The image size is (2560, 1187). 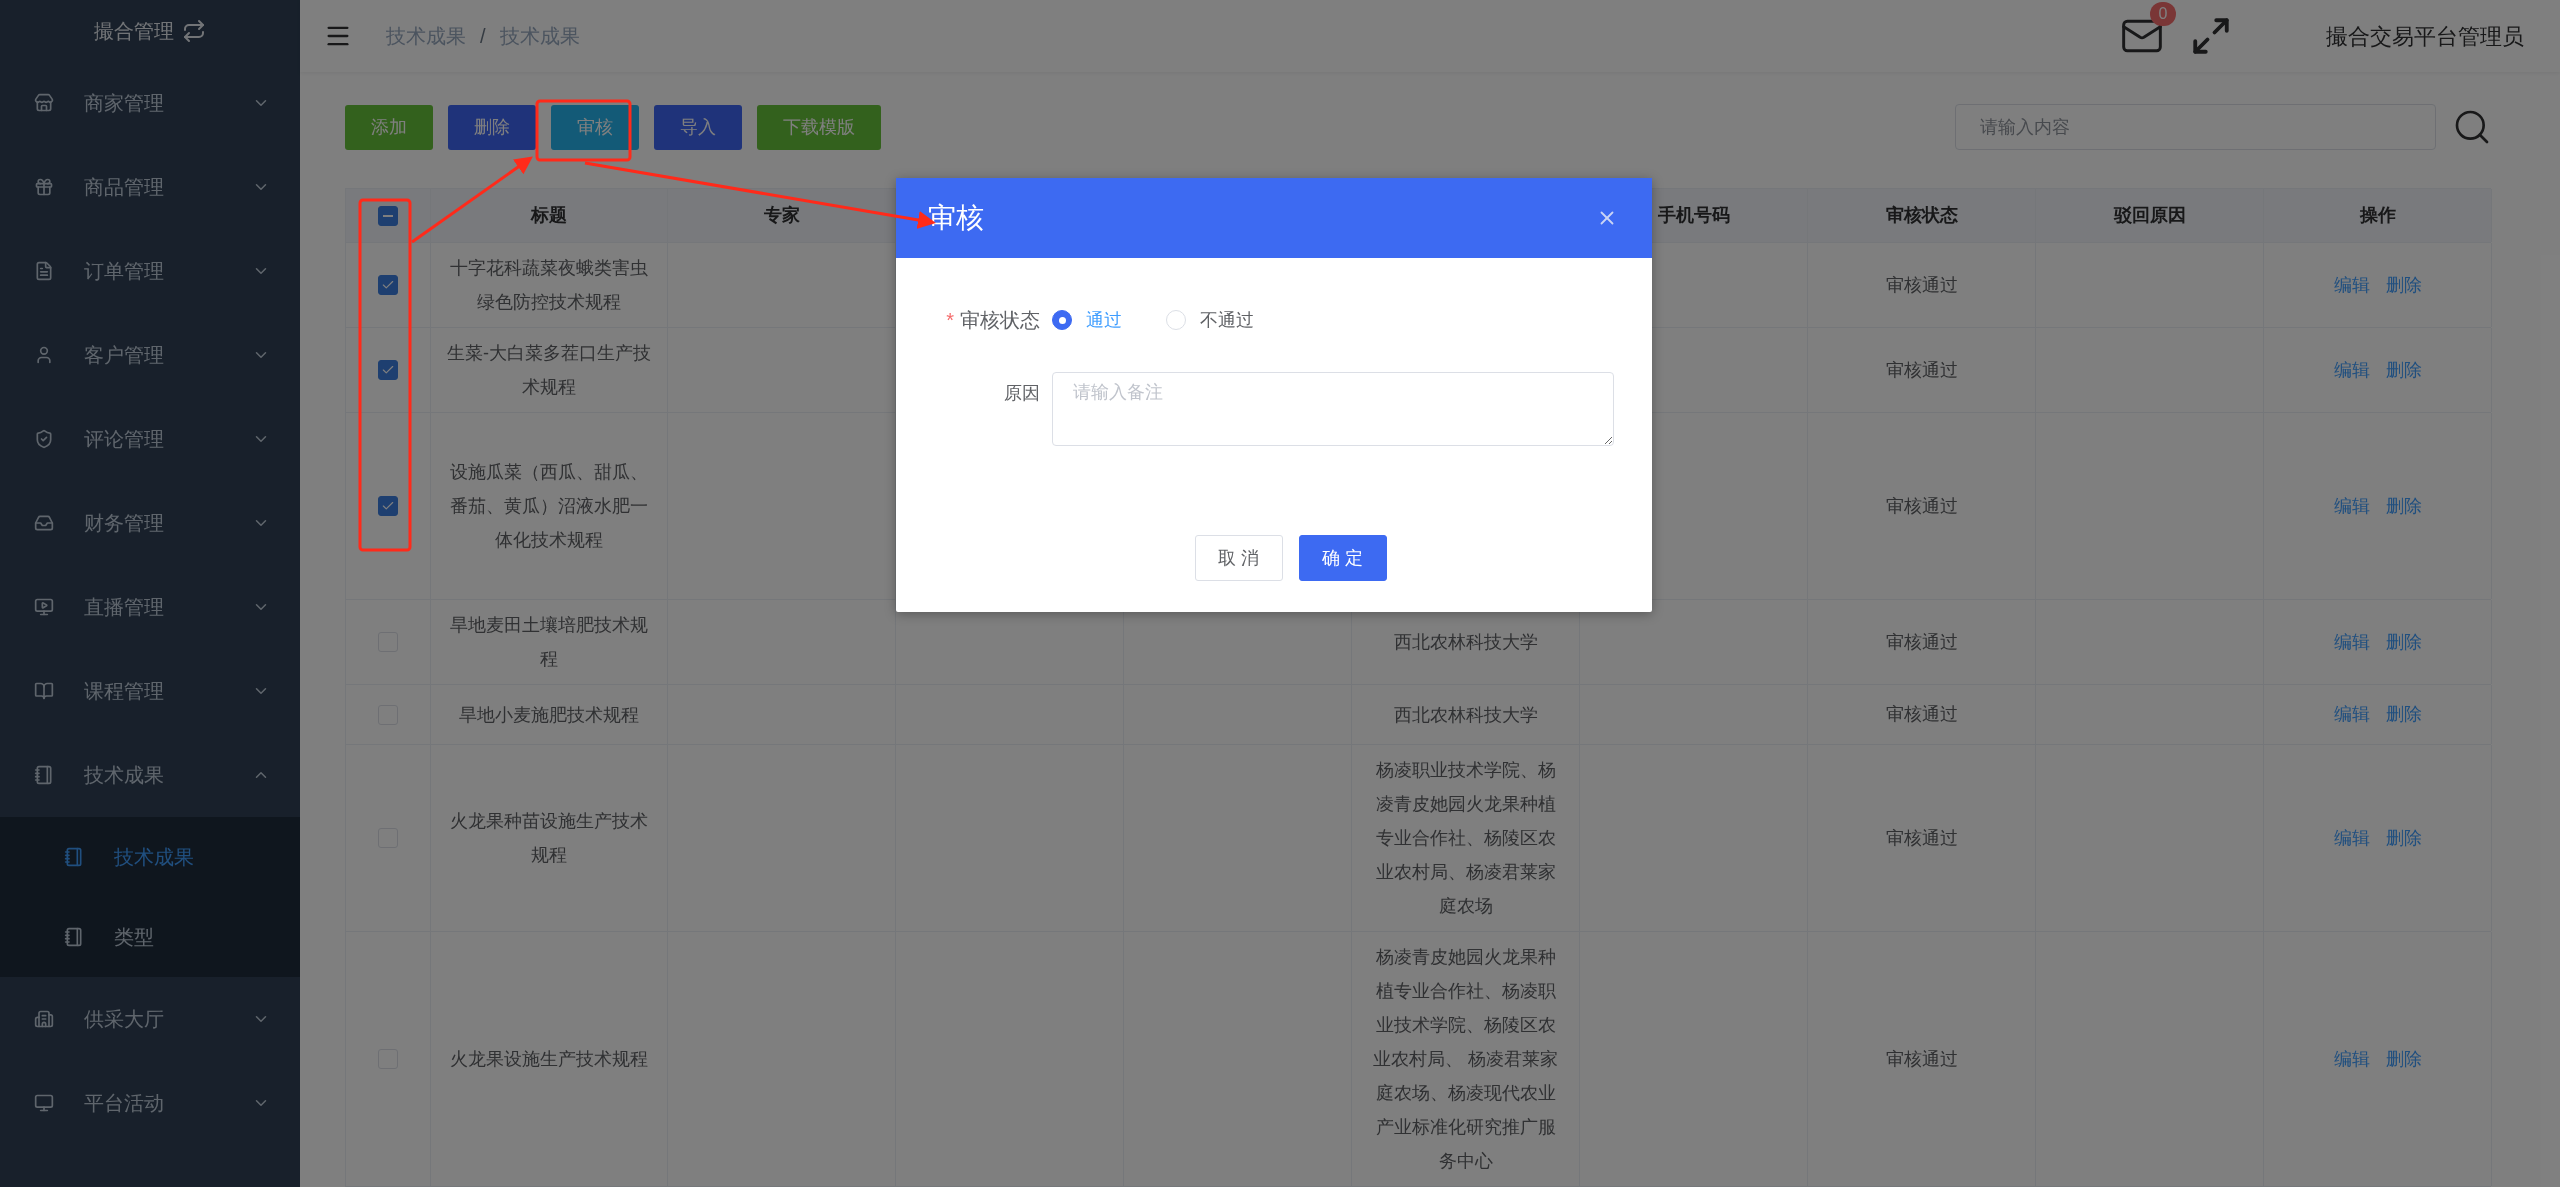 What do you see at coordinates (150, 103) in the screenshot?
I see `menu-item: 商家管理` at bounding box center [150, 103].